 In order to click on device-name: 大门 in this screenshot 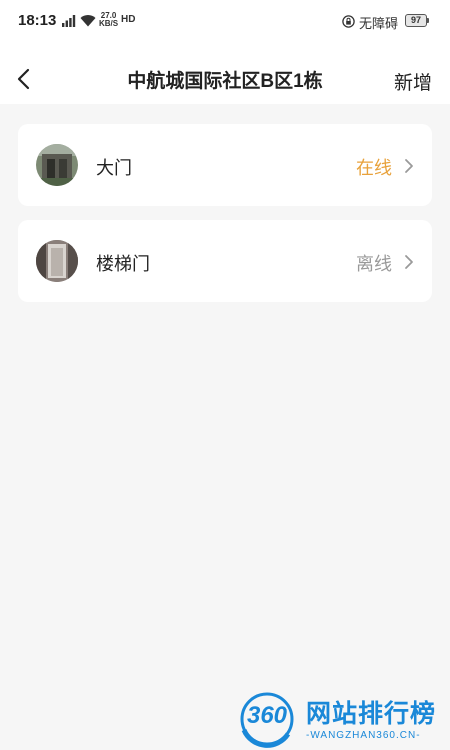, I will do `click(114, 168)`.